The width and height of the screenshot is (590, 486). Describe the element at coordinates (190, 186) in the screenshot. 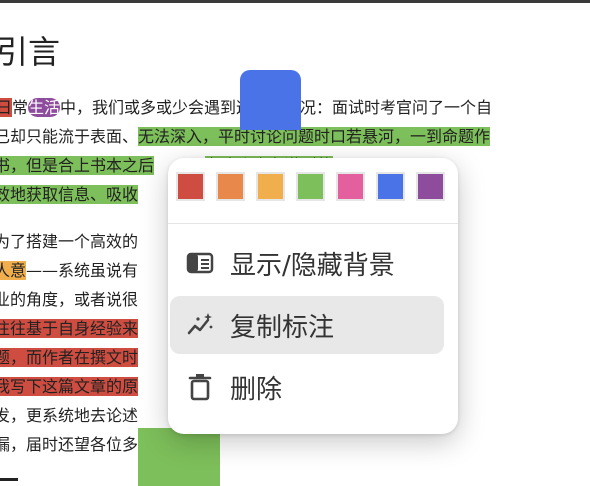

I see `color-swatch-red` at that location.